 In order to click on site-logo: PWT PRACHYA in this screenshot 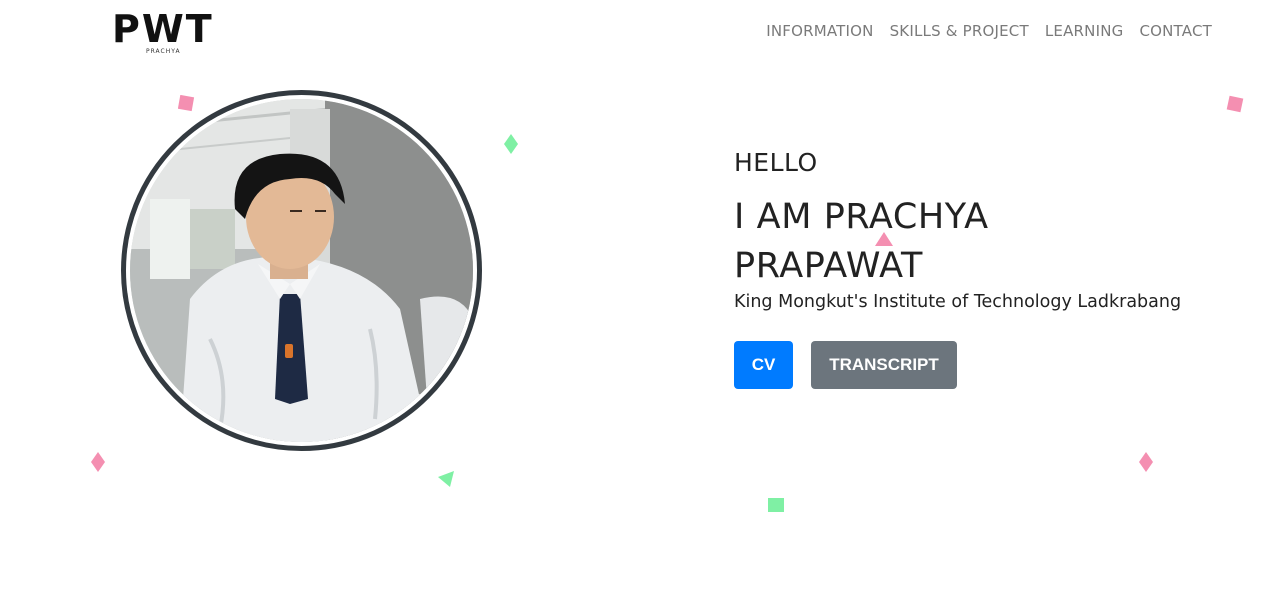, I will do `click(164, 33)`.